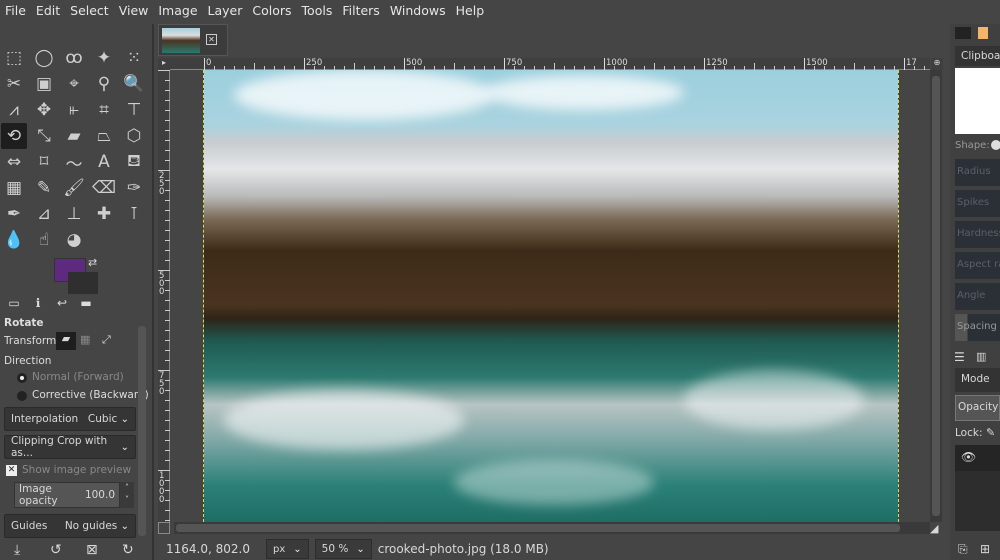 The image size is (1000, 560). I want to click on guides-select: Guides No guides ⌄, so click(70, 526).